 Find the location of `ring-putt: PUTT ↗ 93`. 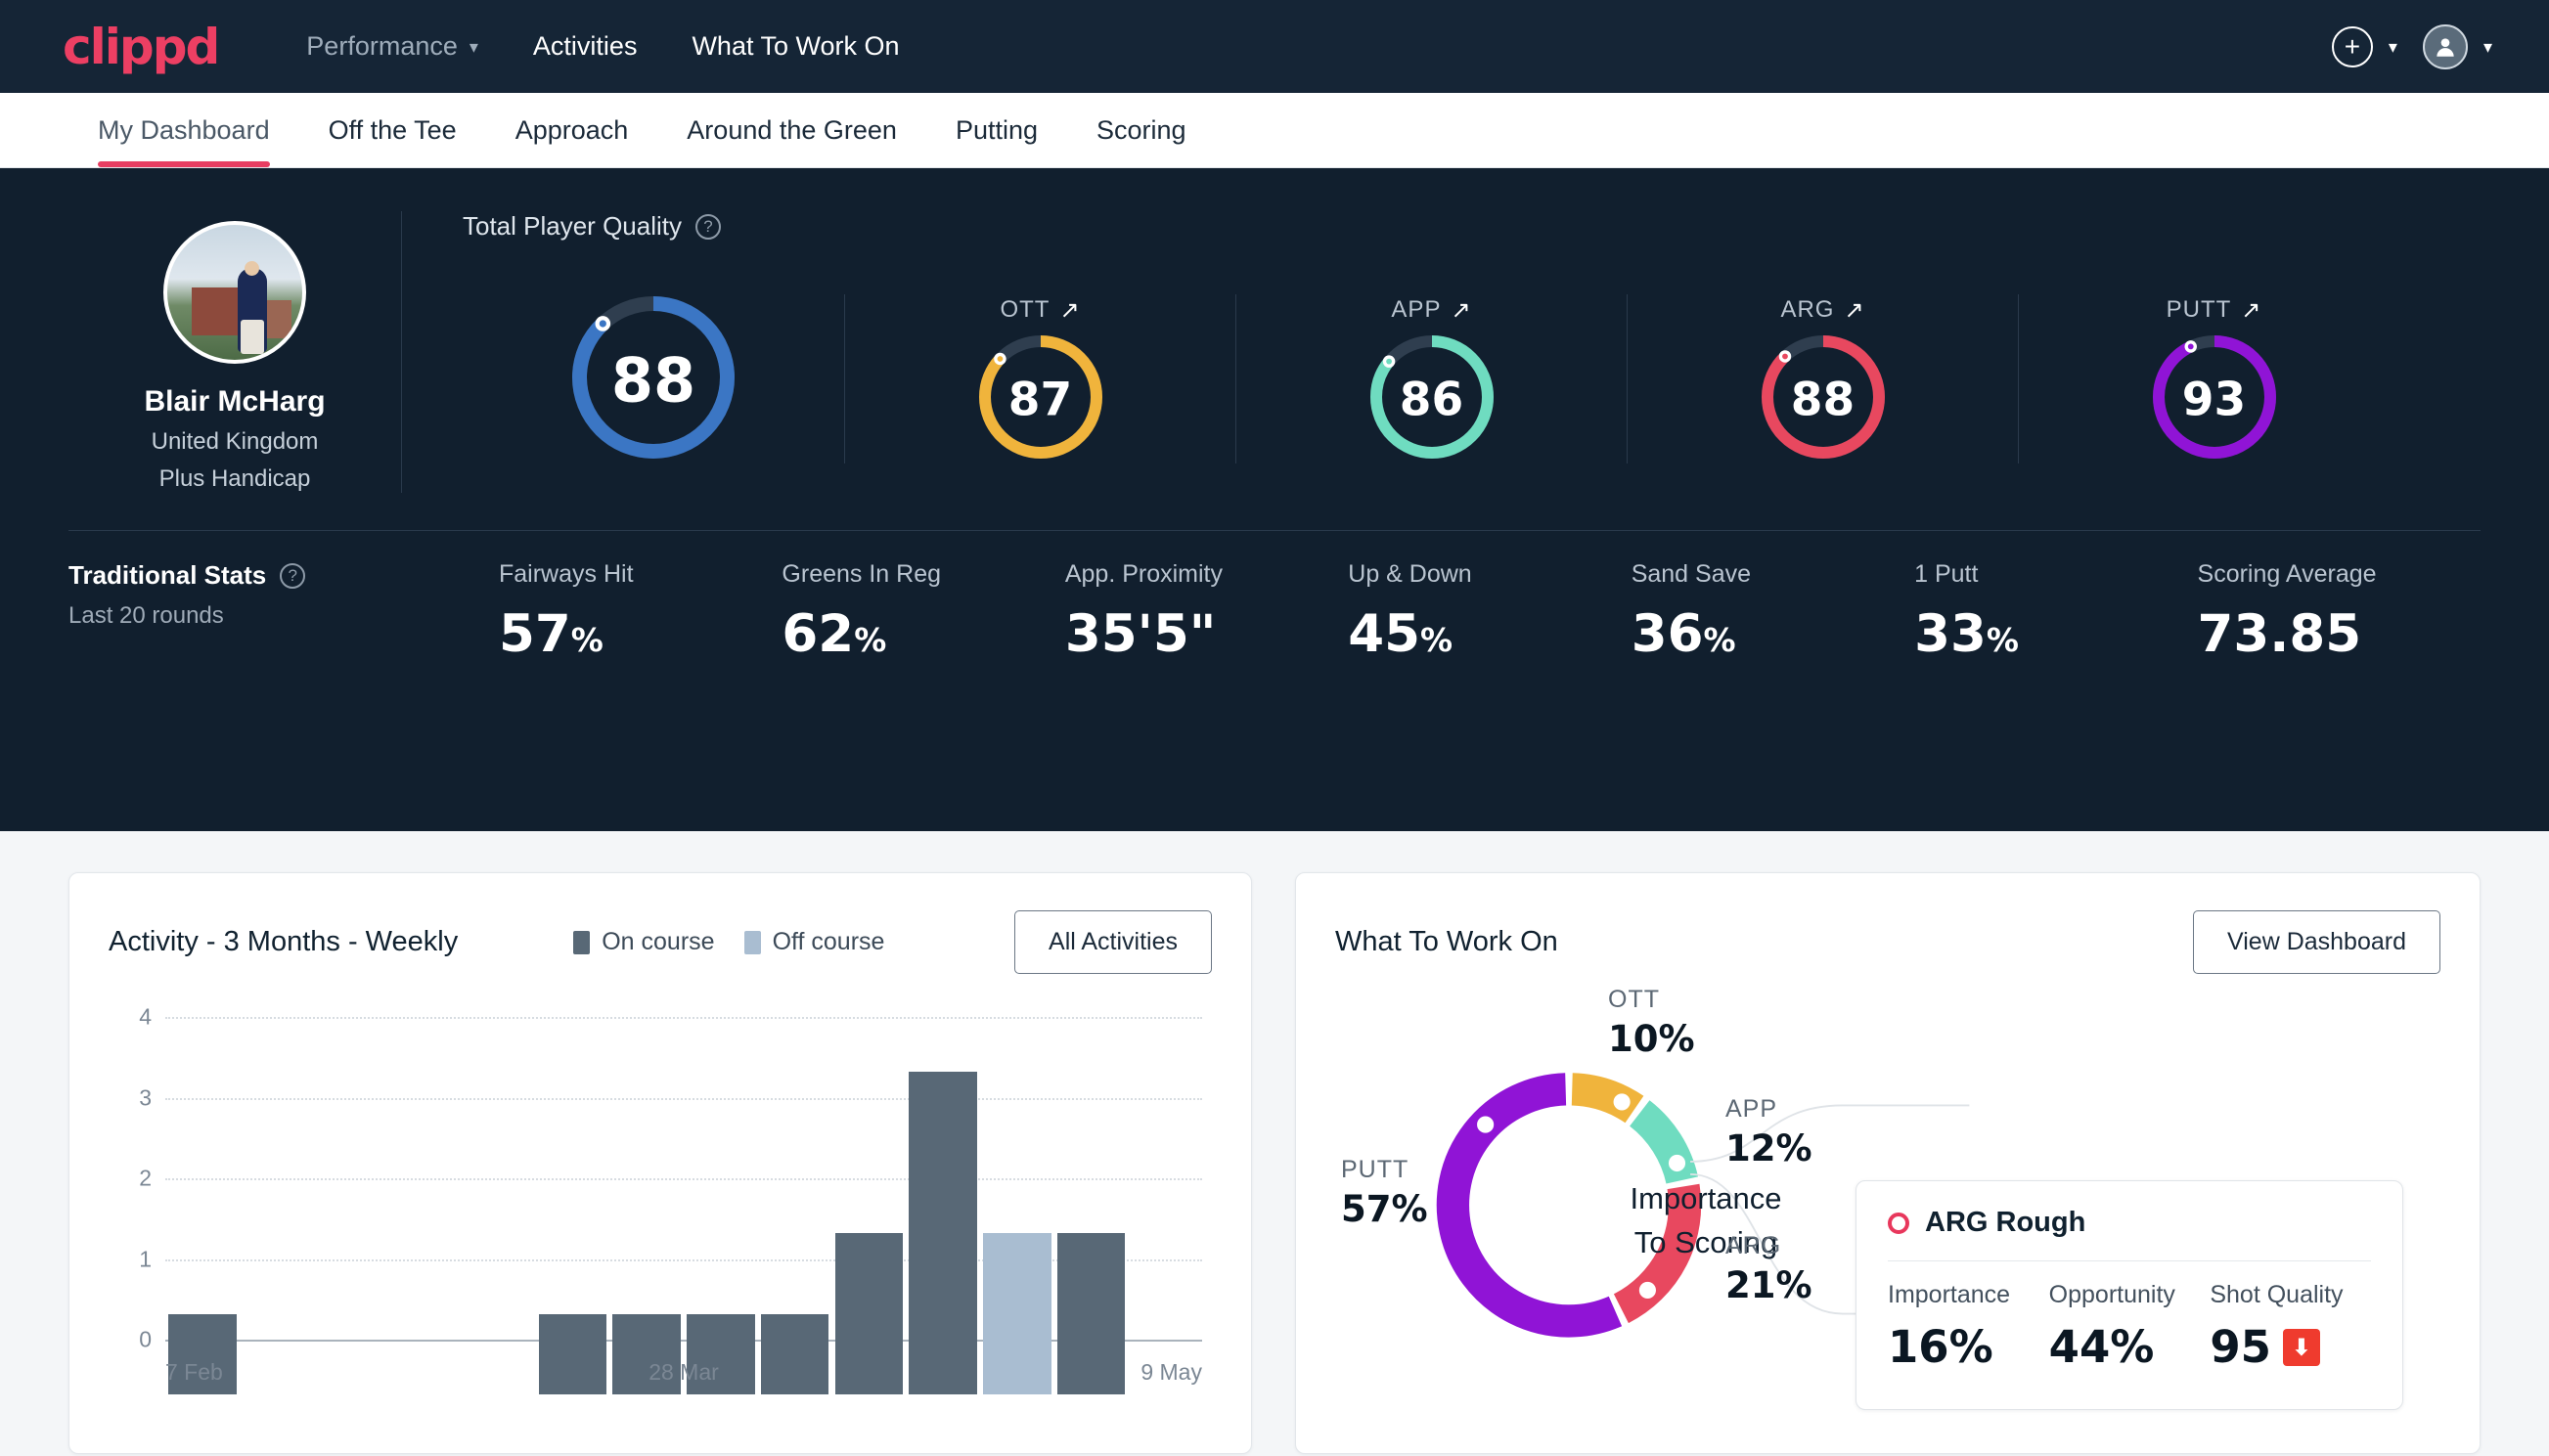

ring-putt: PUTT ↗ 93 is located at coordinates (2213, 378).